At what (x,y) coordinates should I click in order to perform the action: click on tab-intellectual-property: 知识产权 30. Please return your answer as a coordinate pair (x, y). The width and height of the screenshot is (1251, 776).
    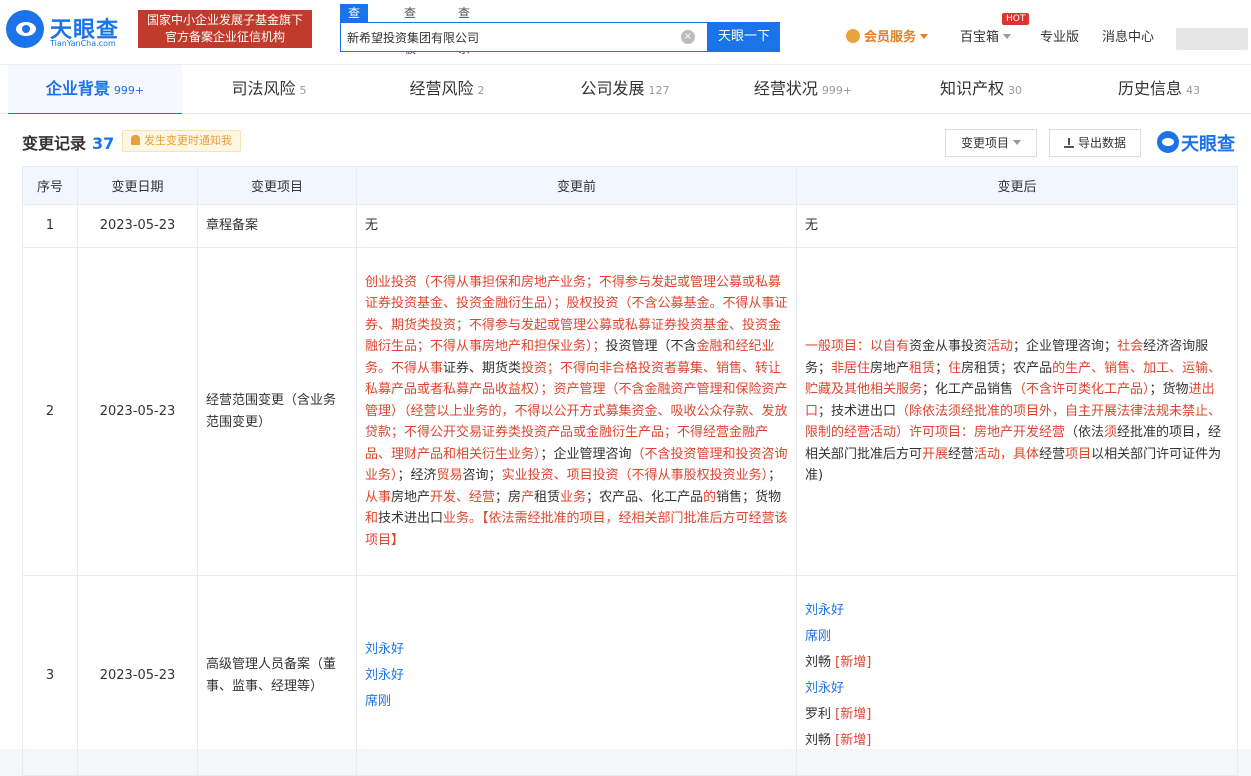
    Looking at the image, I should click on (981, 89).